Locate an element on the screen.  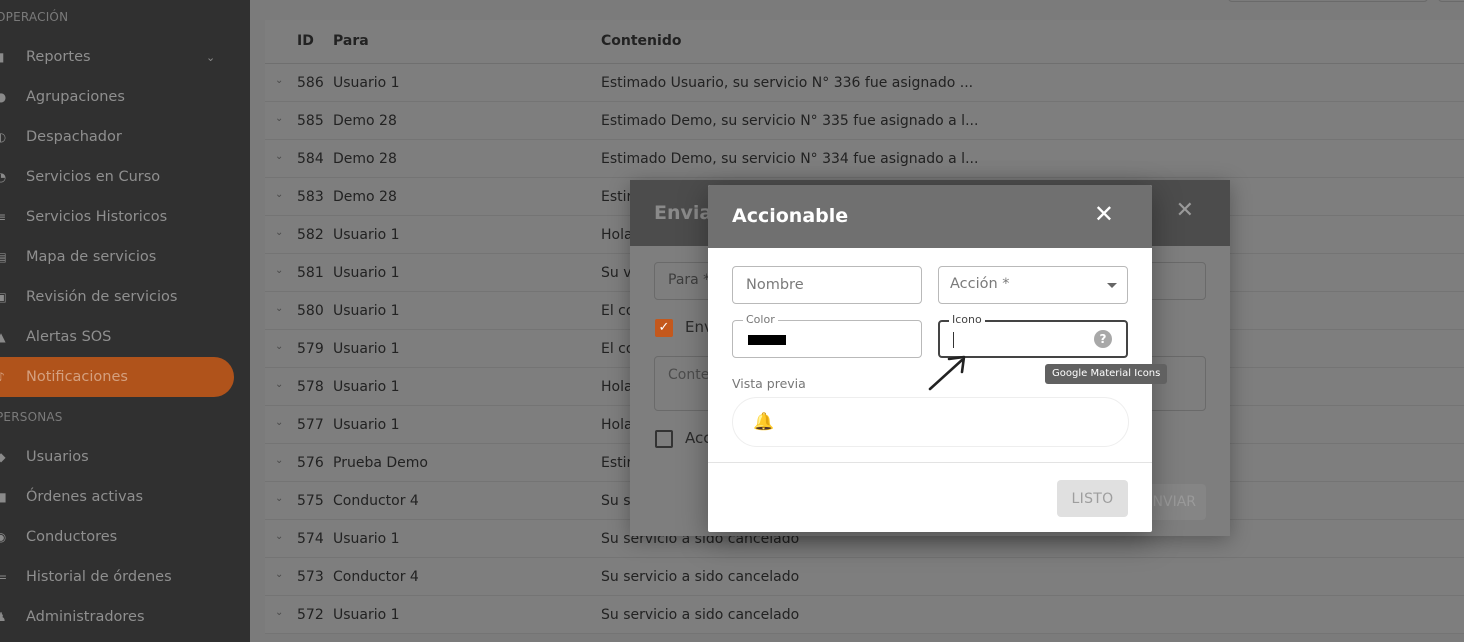
close-icon: ✕ is located at coordinates (1104, 214).